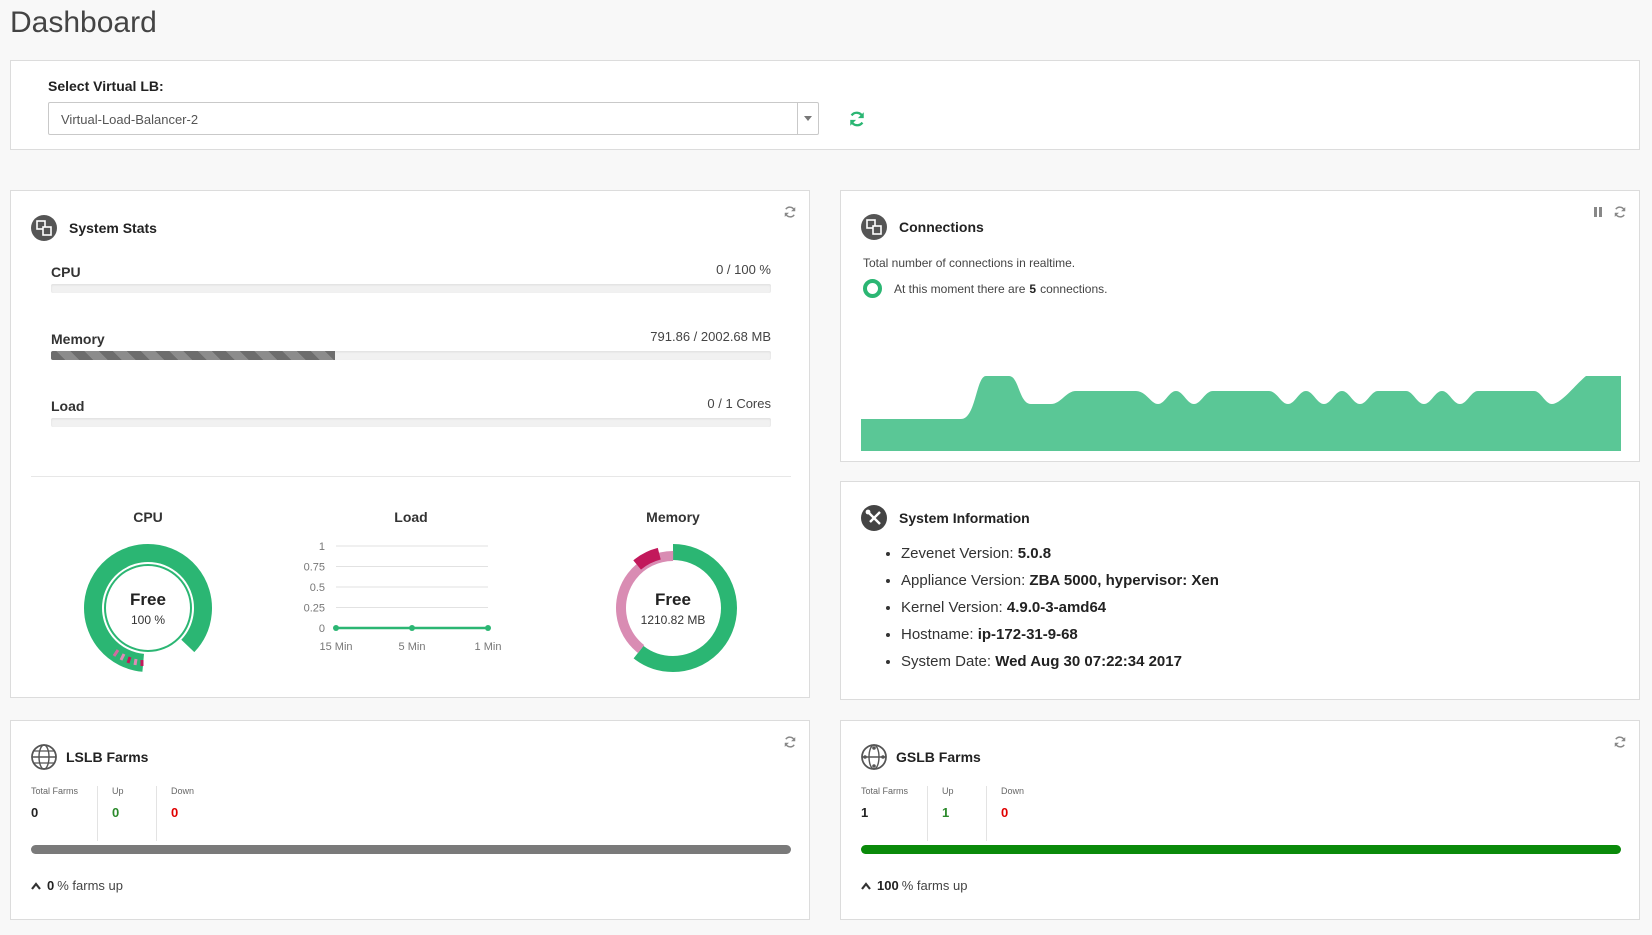 The height and width of the screenshot is (935, 1652). I want to click on lslb-percent-up: 0, so click(51, 885).